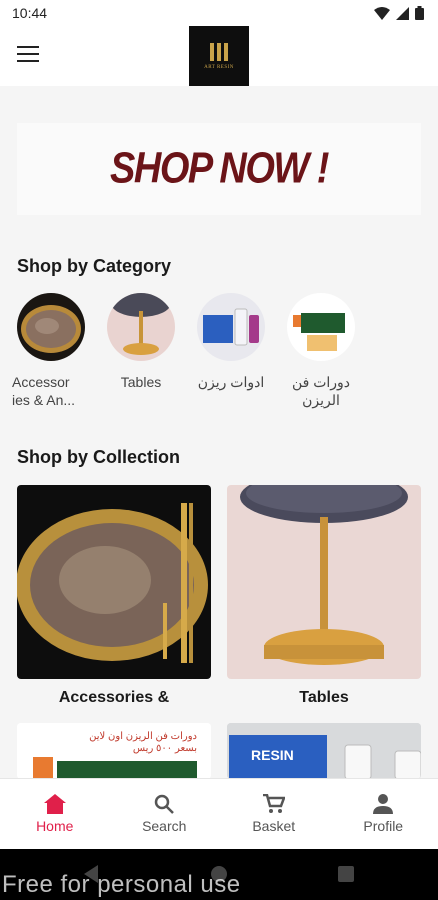 The height and width of the screenshot is (900, 438). Describe the element at coordinates (141, 327) in the screenshot. I see `category-image-table` at that location.